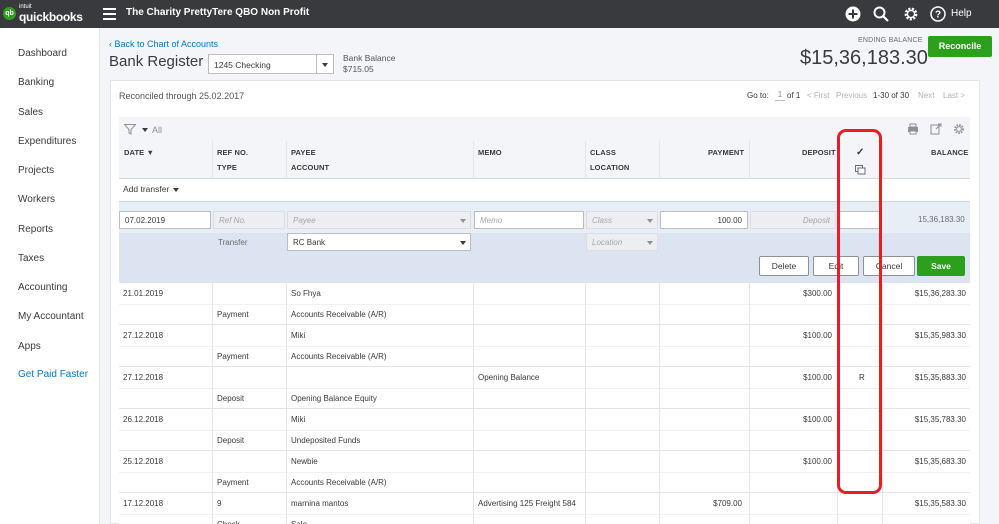 The image size is (999, 524). Describe the element at coordinates (304, 461) in the screenshot. I see `row-payee: Newbie` at that location.